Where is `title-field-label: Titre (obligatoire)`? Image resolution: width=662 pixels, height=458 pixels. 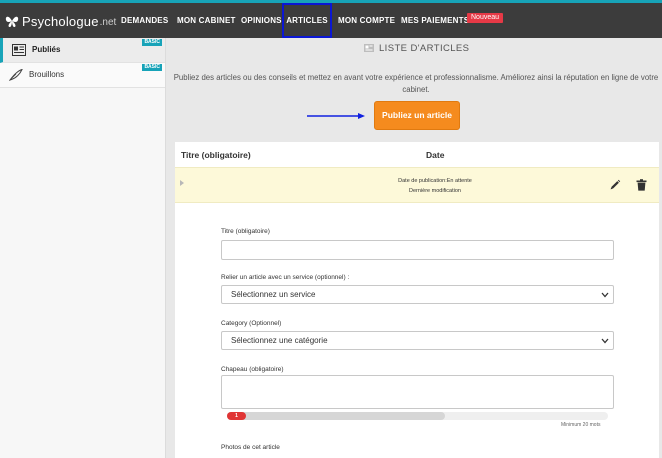
title-field-label: Titre (obligatoire) is located at coordinates (245, 231).